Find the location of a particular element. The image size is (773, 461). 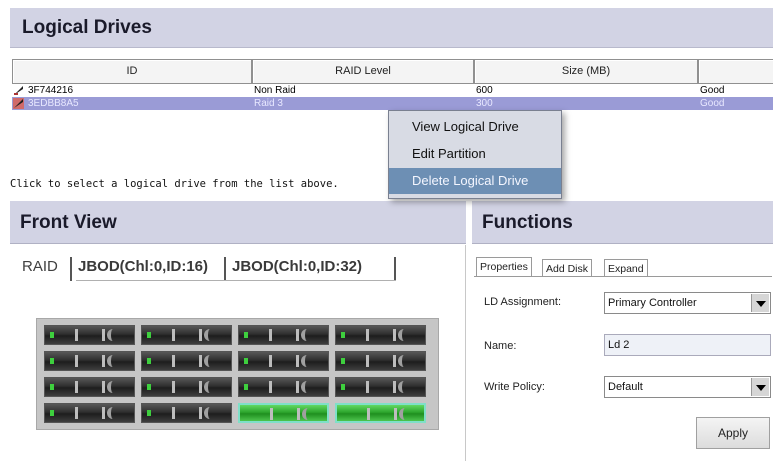

front-view-title: Front View is located at coordinates (68, 222).